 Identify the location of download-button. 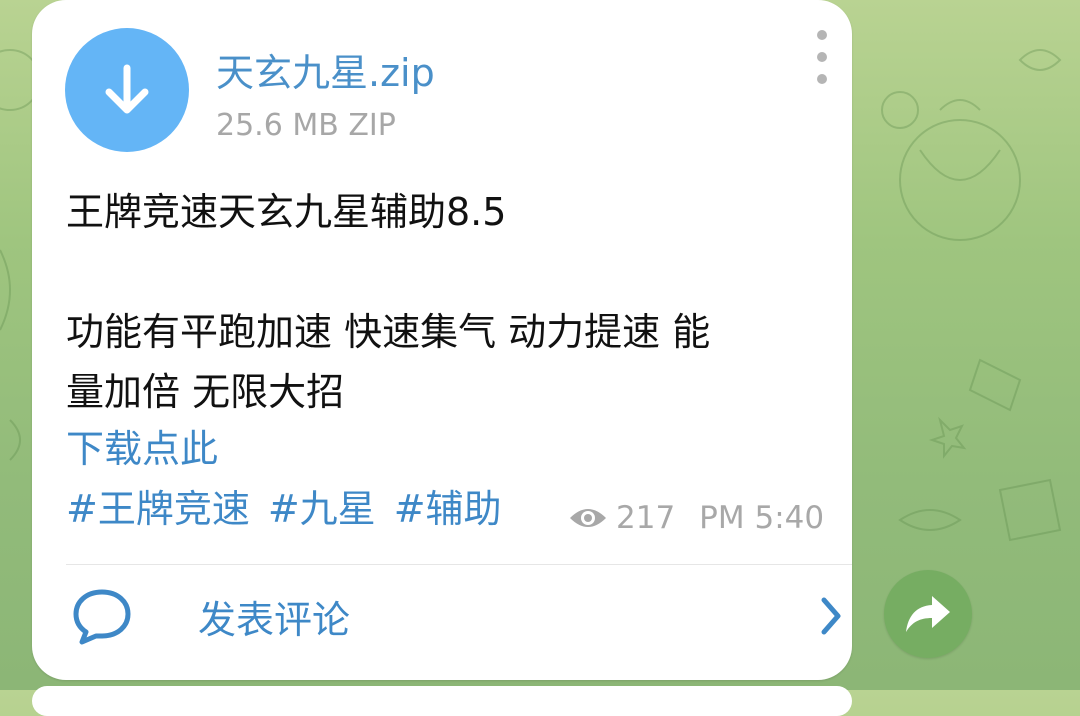
(127, 90).